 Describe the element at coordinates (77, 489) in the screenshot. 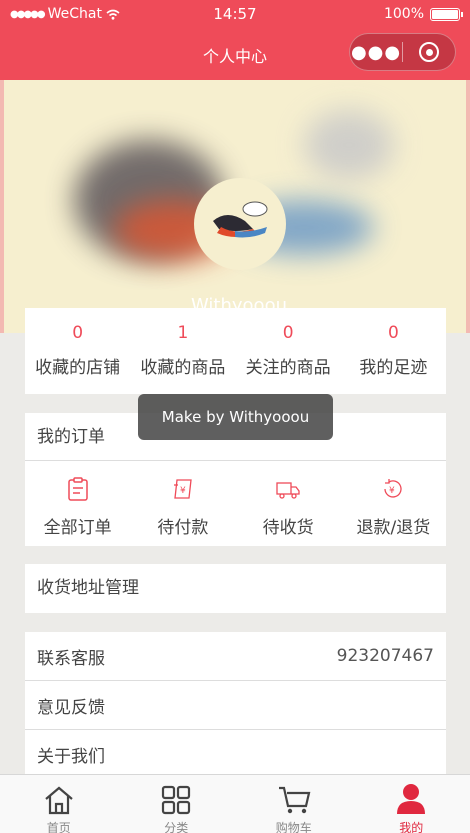

I see `clipboard-icon` at that location.